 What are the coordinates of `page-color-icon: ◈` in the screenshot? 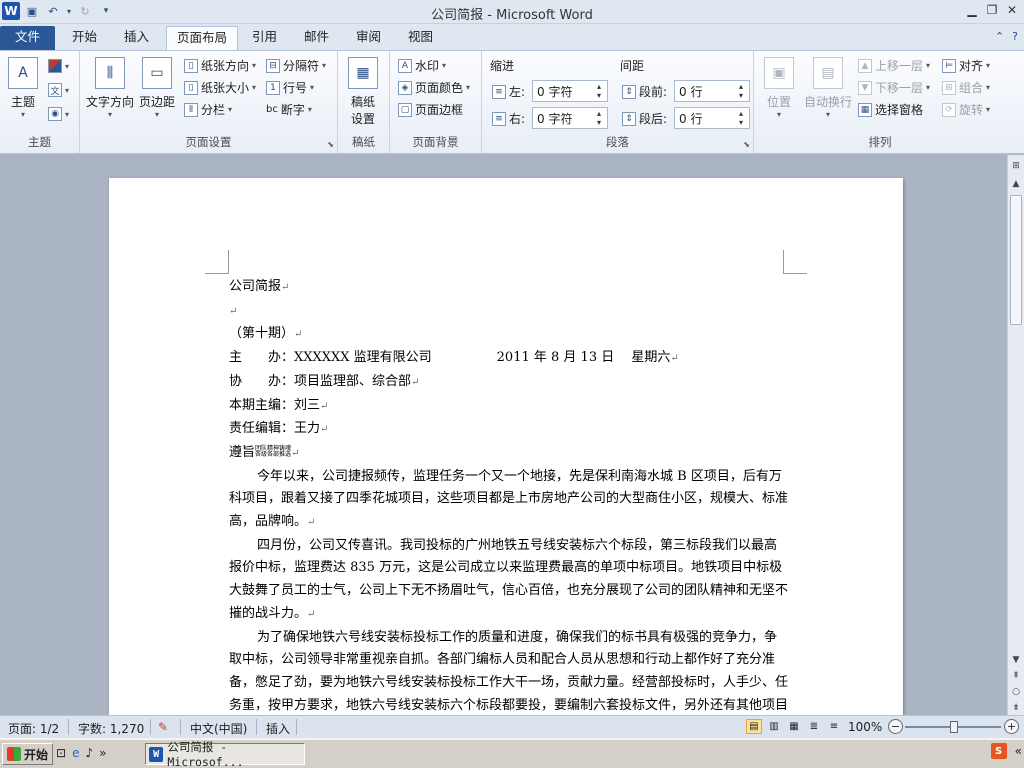 It's located at (405, 87).